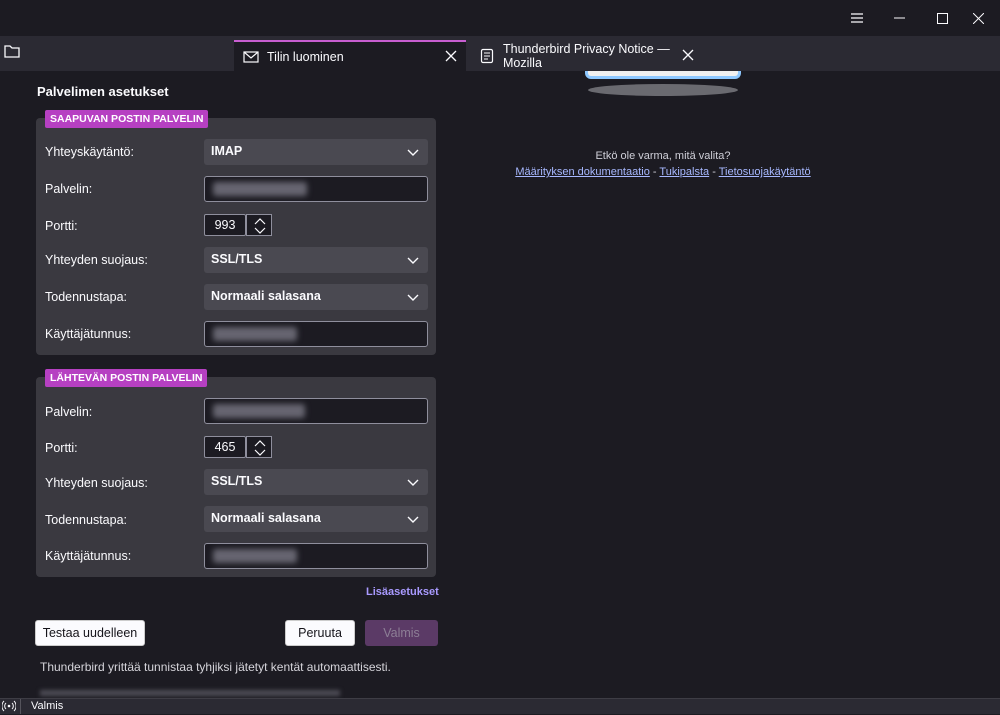  Describe the element at coordinates (586, 55) in the screenshot. I see `tab-label: Thunderbird Privacy Notice — Mozilla` at that location.